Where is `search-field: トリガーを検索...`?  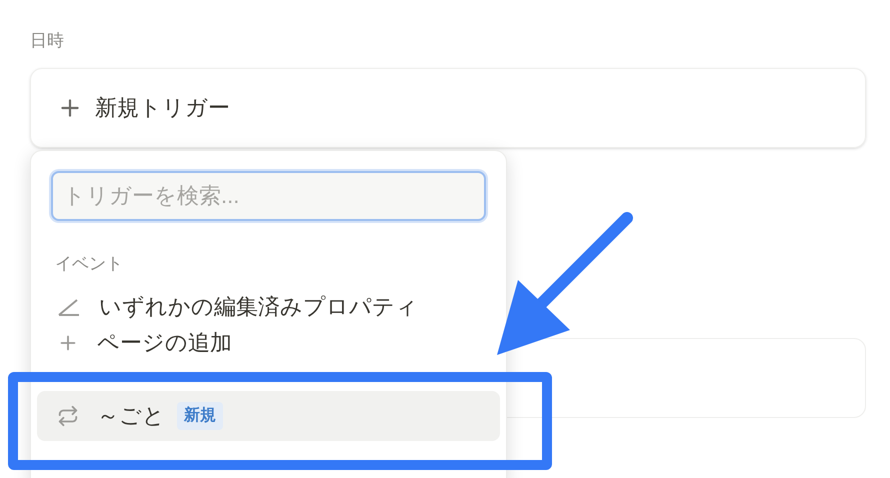 search-field: トリガーを検索... is located at coordinates (268, 196).